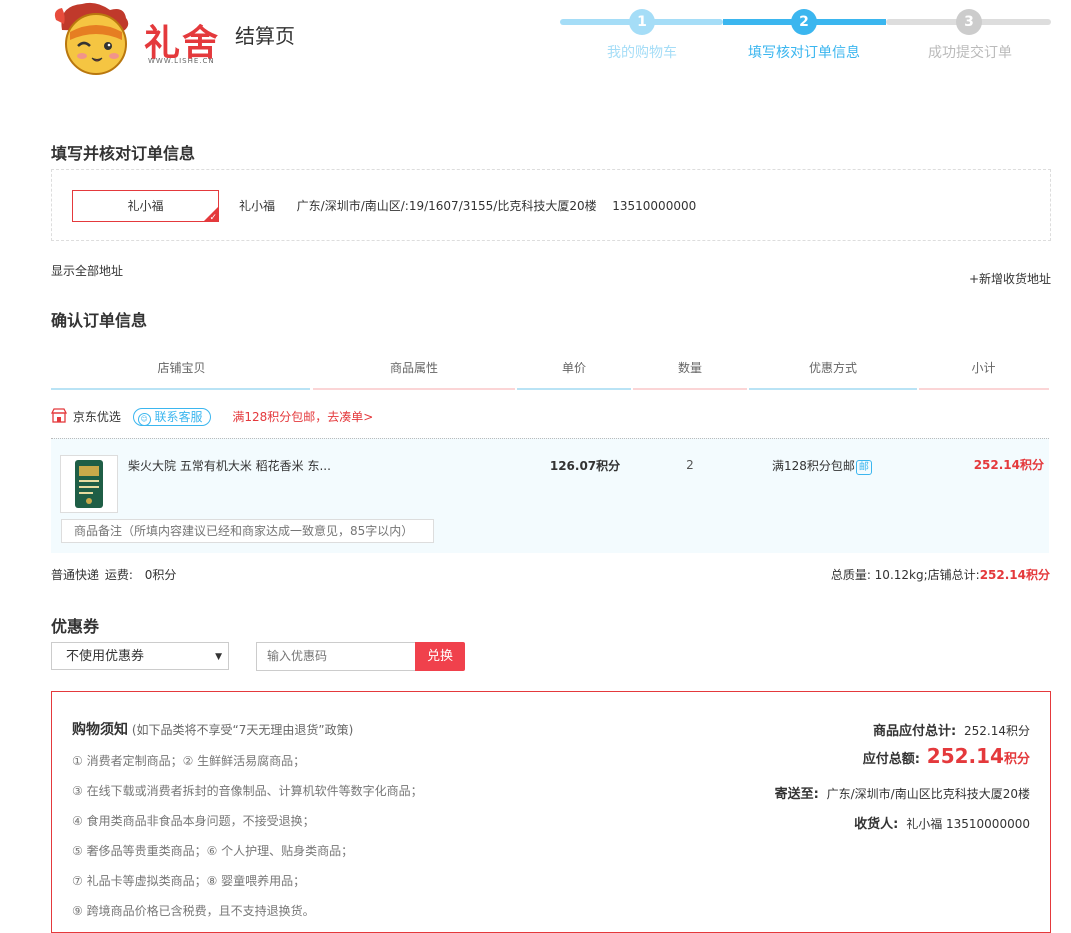  Describe the element at coordinates (181, 61) in the screenshot. I see `logo-url: WWW.LISHE.CN` at that location.